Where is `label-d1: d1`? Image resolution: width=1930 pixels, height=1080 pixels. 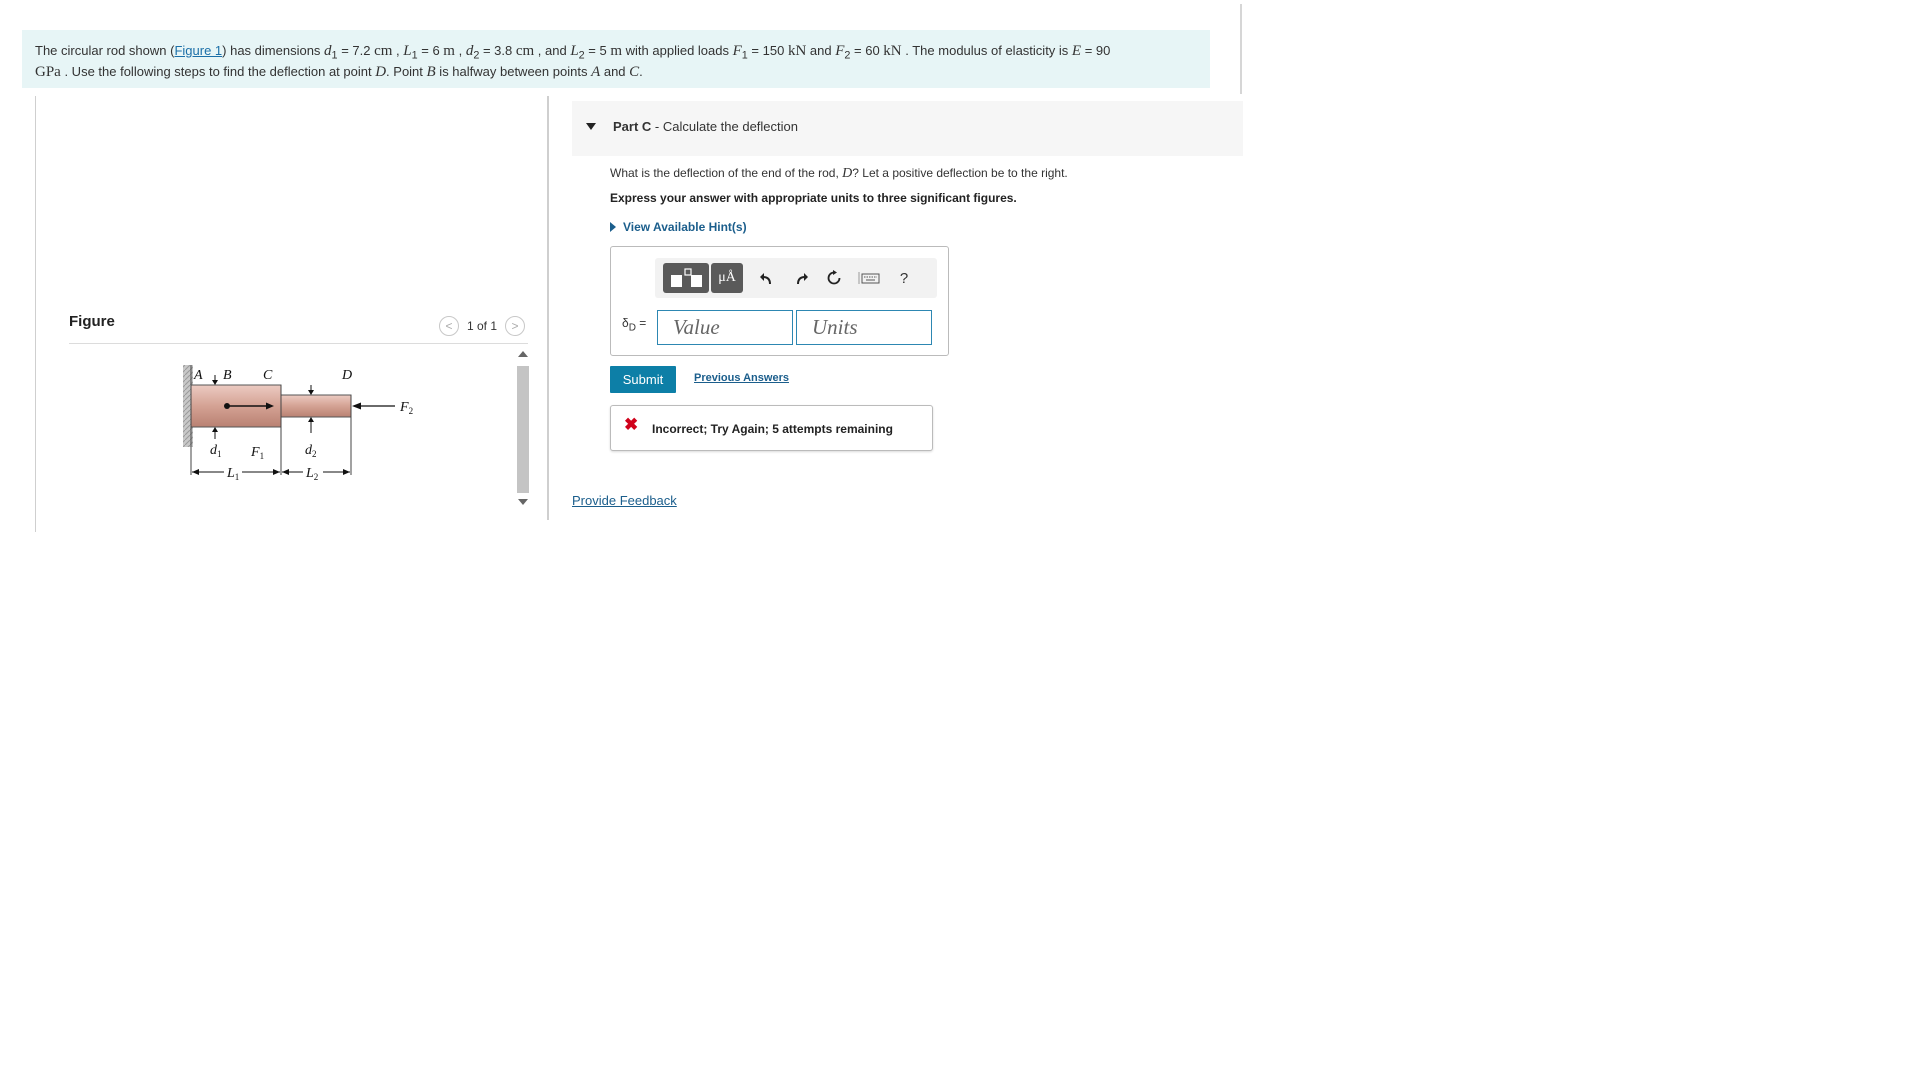 label-d1: d1 is located at coordinates (216, 451).